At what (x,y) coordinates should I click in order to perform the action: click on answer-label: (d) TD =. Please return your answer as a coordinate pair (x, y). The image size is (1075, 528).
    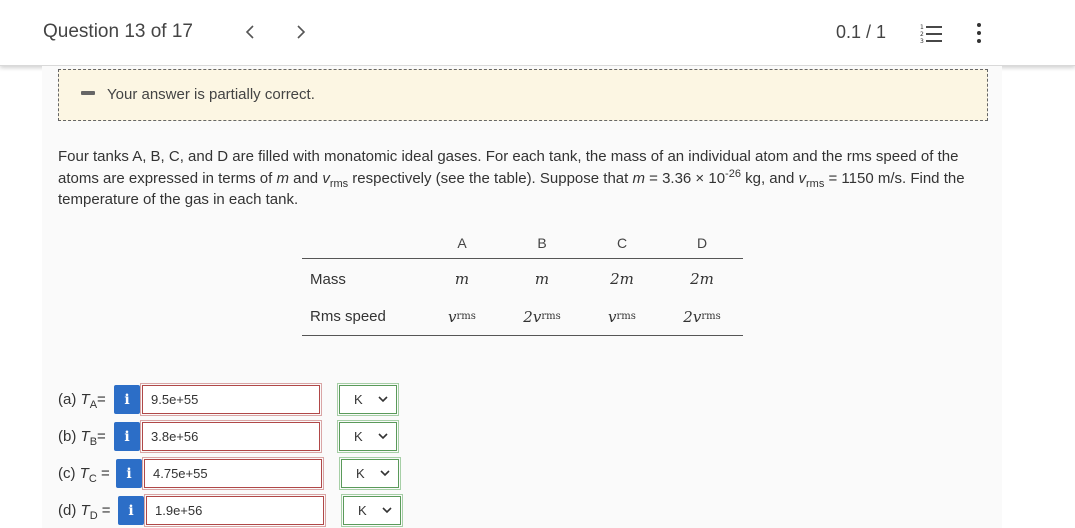
    Looking at the image, I should click on (84, 512).